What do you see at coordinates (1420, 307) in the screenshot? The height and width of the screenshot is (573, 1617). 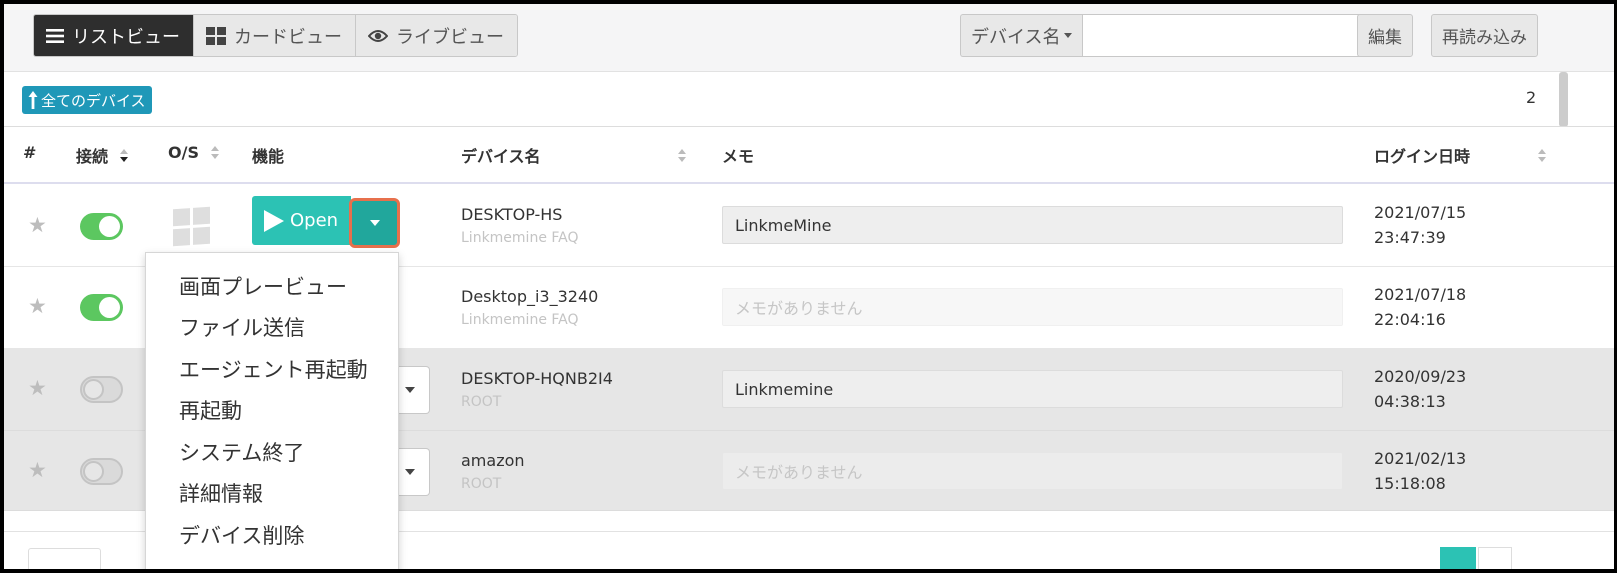 I see `login-datetime: 2021/07/18 22:04:16` at bounding box center [1420, 307].